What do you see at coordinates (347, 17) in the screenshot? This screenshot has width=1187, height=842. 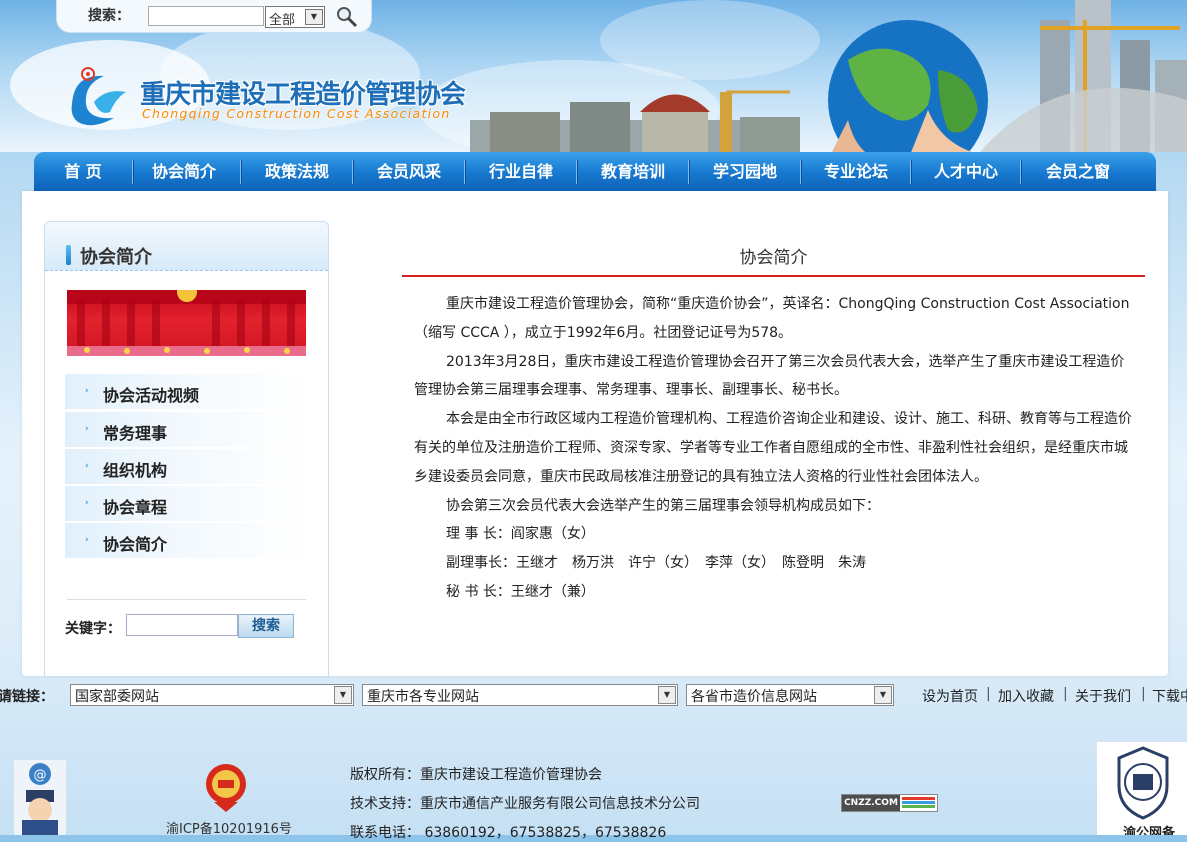 I see `search-icon` at bounding box center [347, 17].